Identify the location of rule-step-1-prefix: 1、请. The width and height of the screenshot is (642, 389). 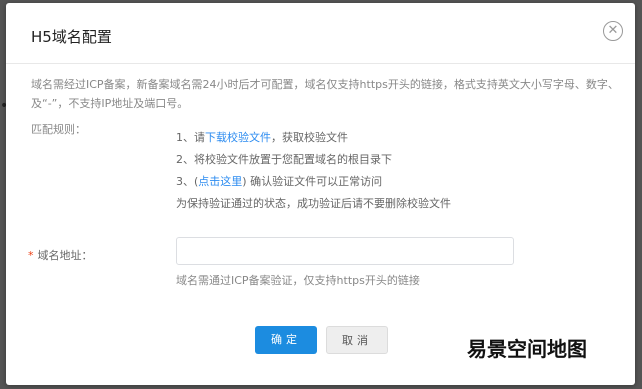
(190, 137).